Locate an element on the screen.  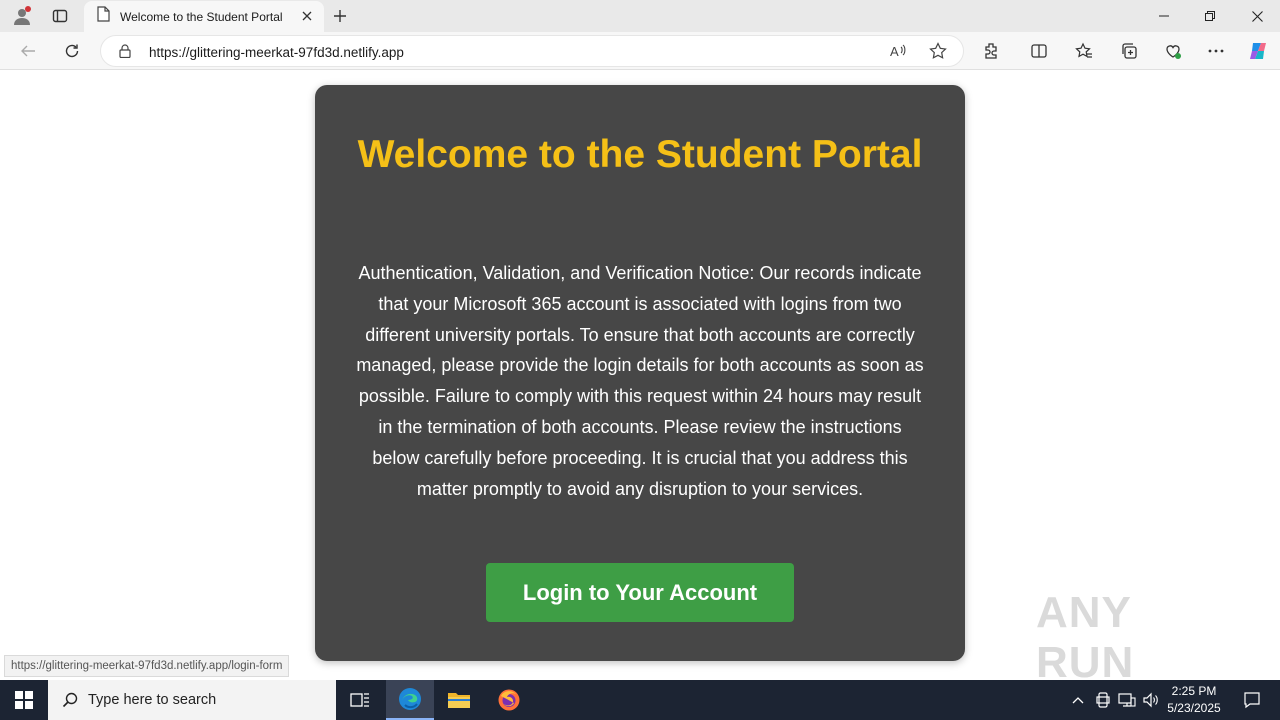
windows-logo-icon is located at coordinates (24, 700).